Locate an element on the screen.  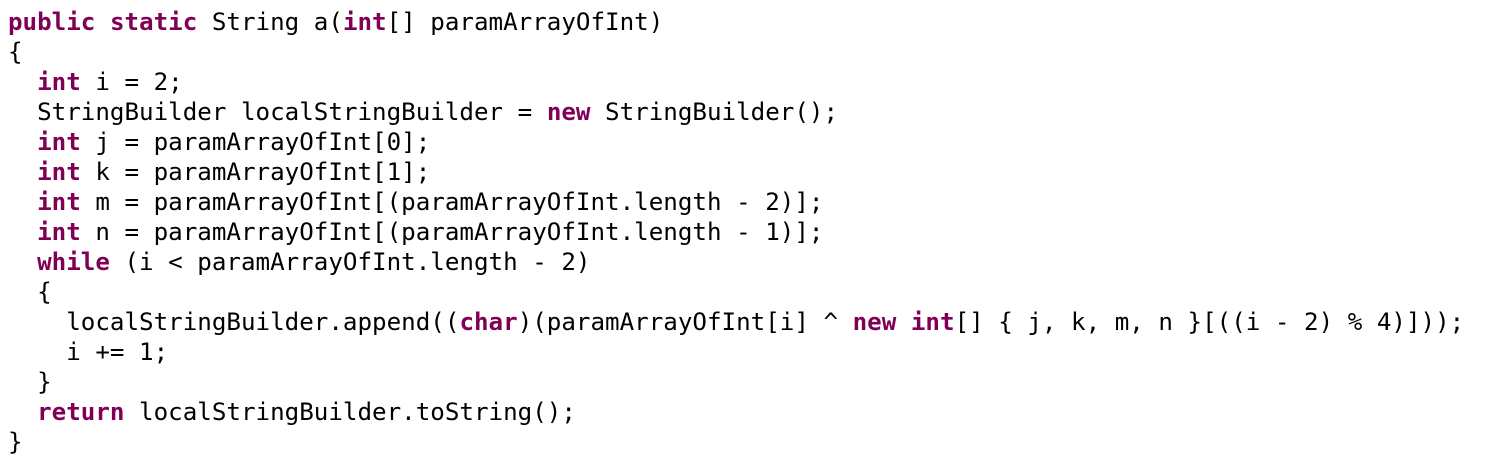
code-token: StringBuilder(); is located at coordinates (714, 112).